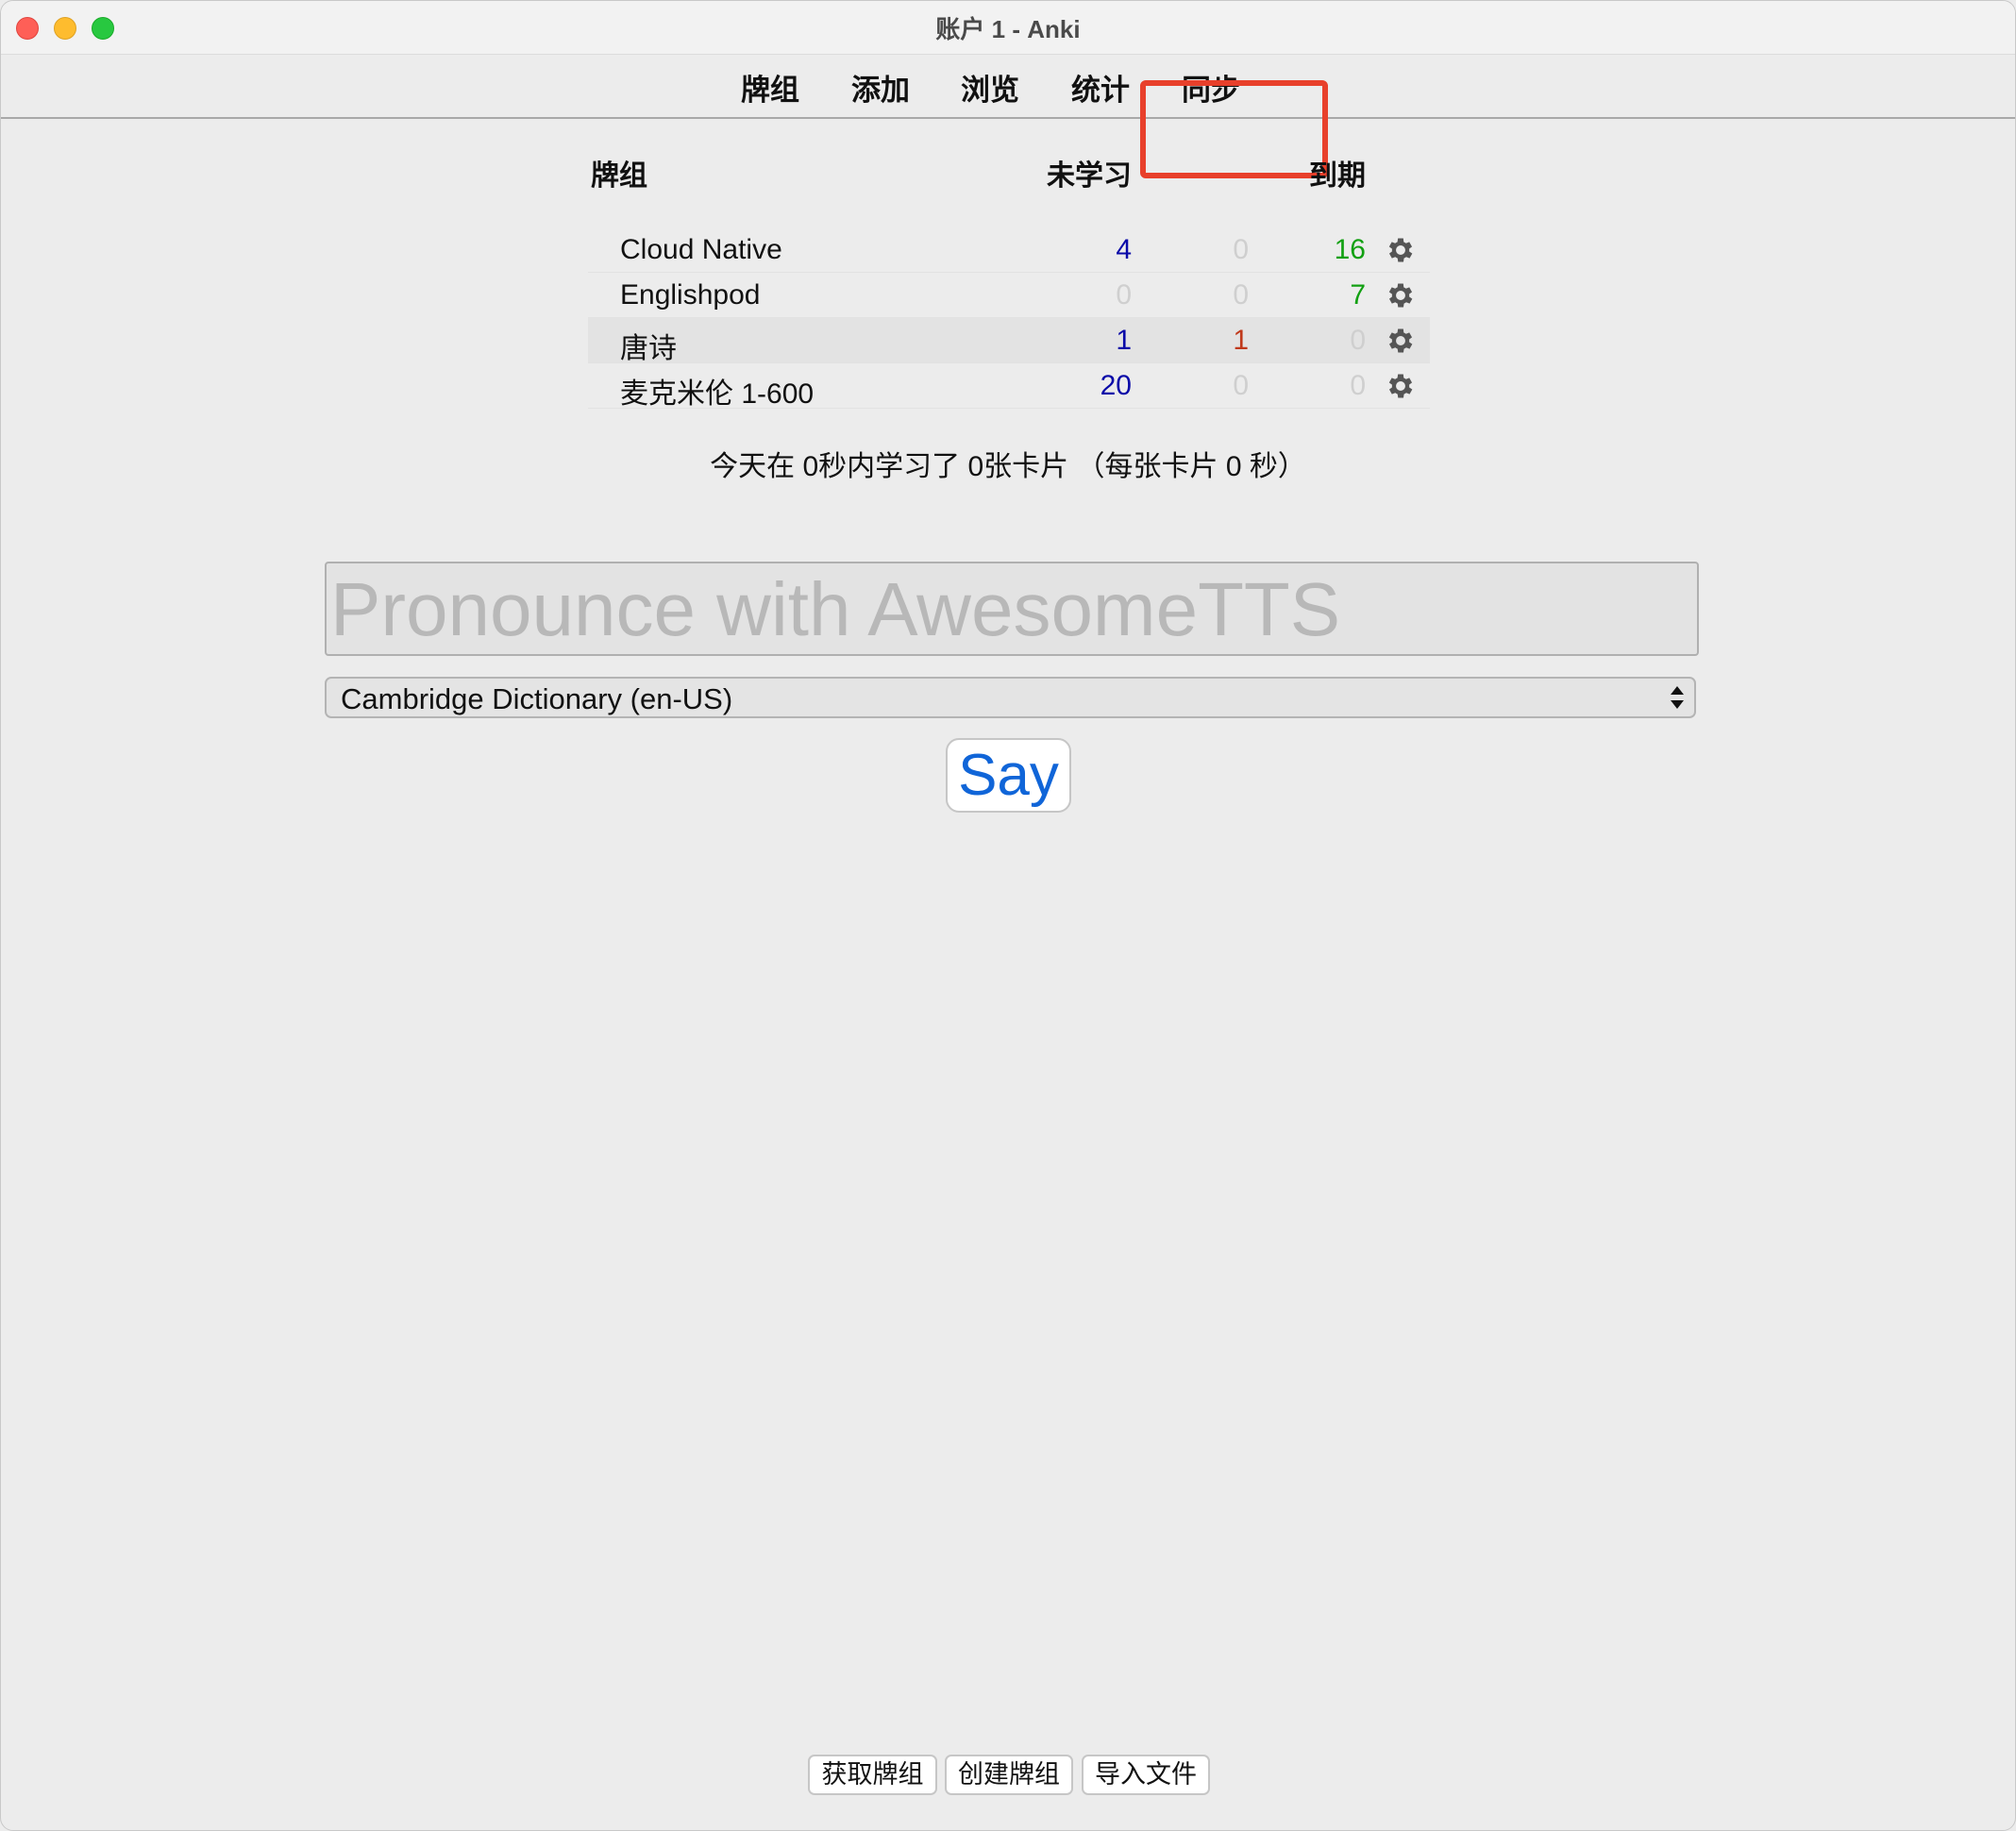  I want to click on sync-highlight-box, so click(1234, 129).